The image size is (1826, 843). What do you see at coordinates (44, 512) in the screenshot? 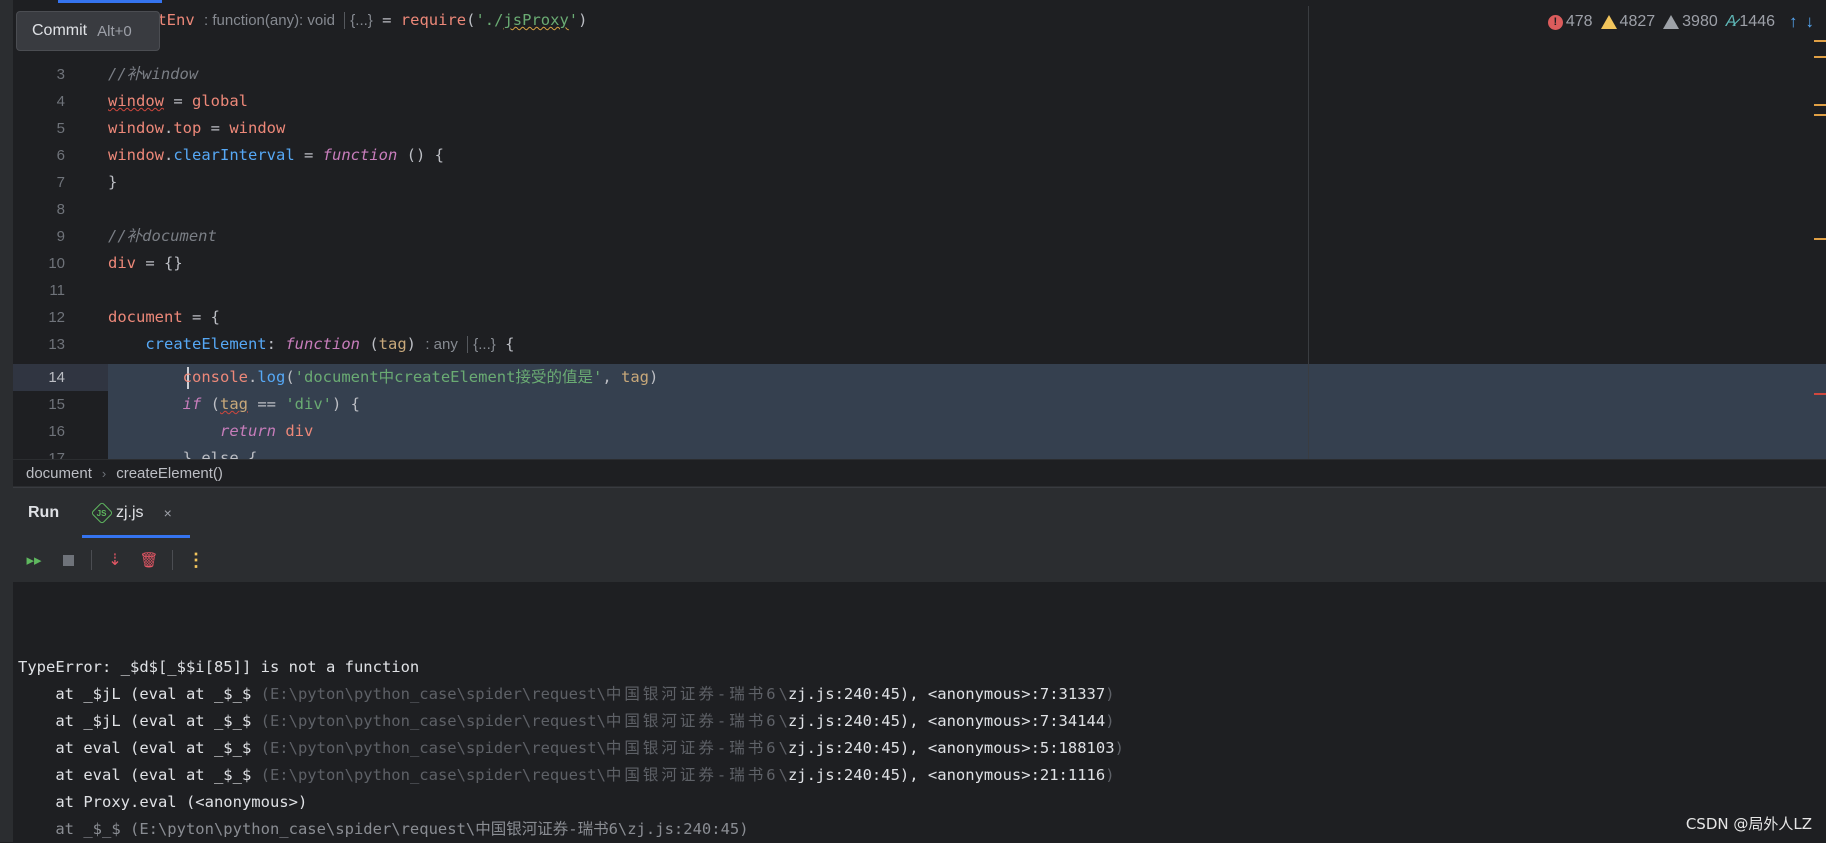
I see `run-title: Run` at bounding box center [44, 512].